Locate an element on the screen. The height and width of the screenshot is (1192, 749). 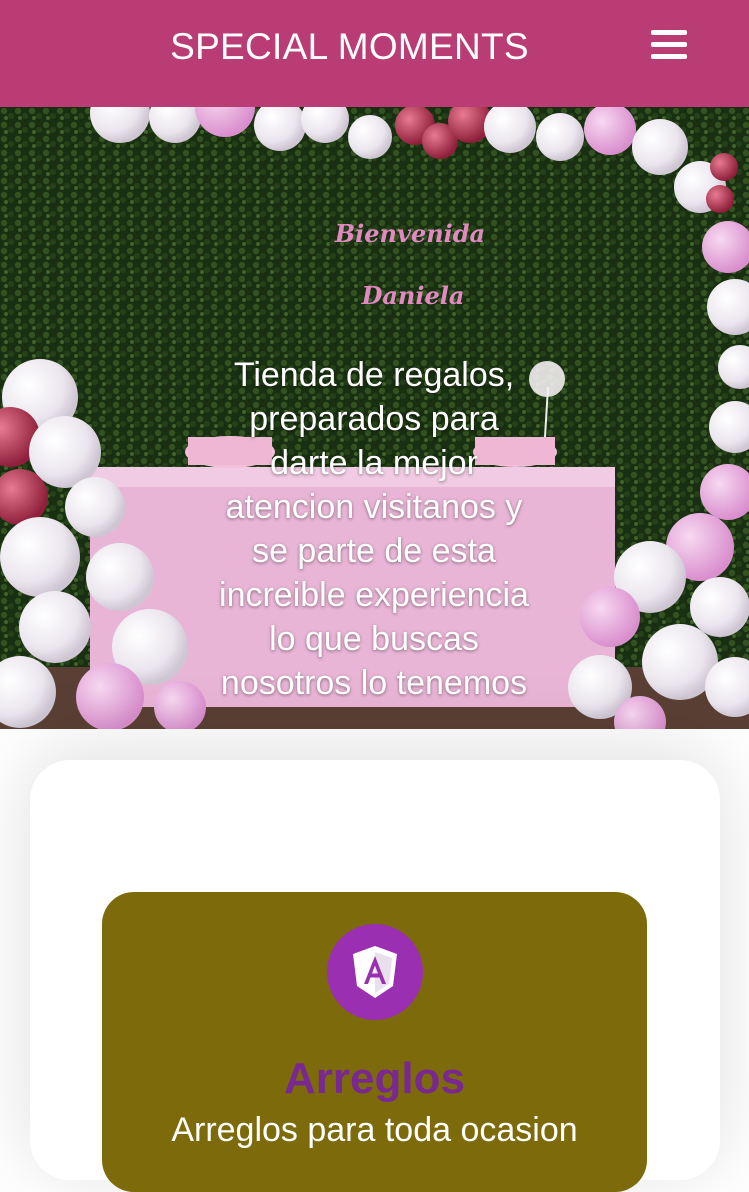
brand-title: SPECIAL MOMENTS is located at coordinates (374, 47).